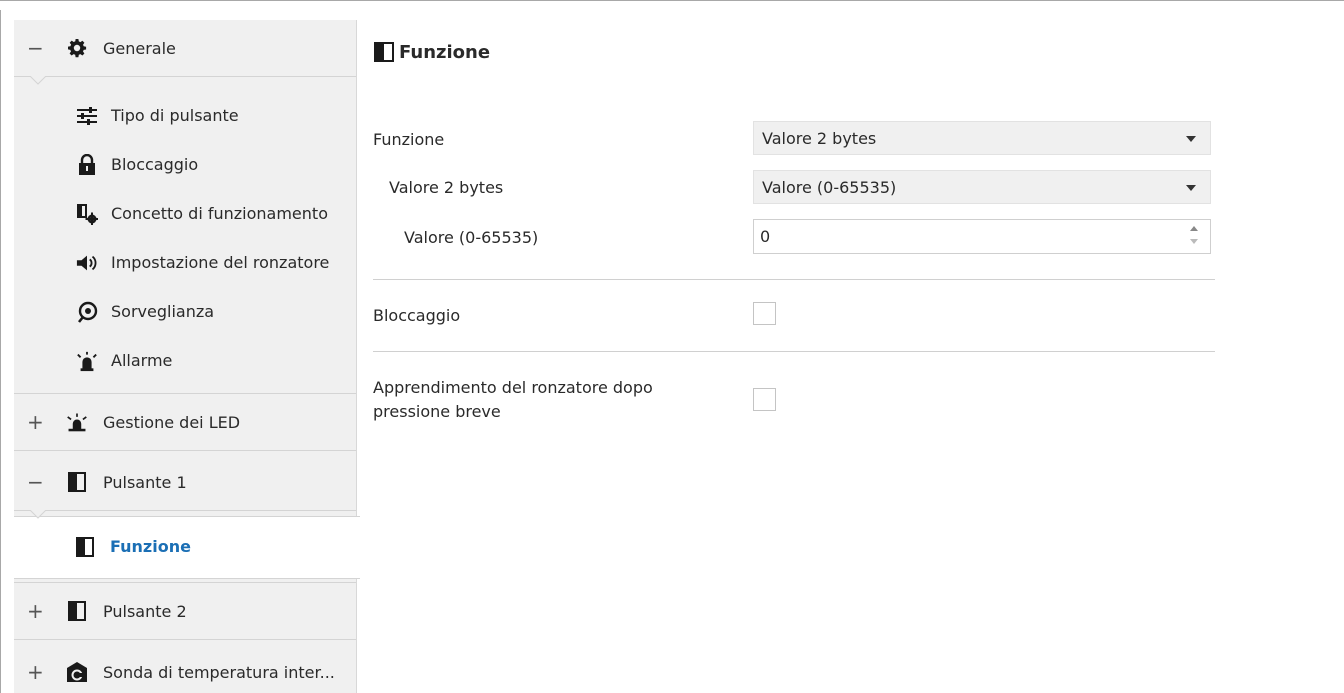 This screenshot has width=1344, height=693. Describe the element at coordinates (1195, 237) in the screenshot. I see `spinner-arrows` at that location.